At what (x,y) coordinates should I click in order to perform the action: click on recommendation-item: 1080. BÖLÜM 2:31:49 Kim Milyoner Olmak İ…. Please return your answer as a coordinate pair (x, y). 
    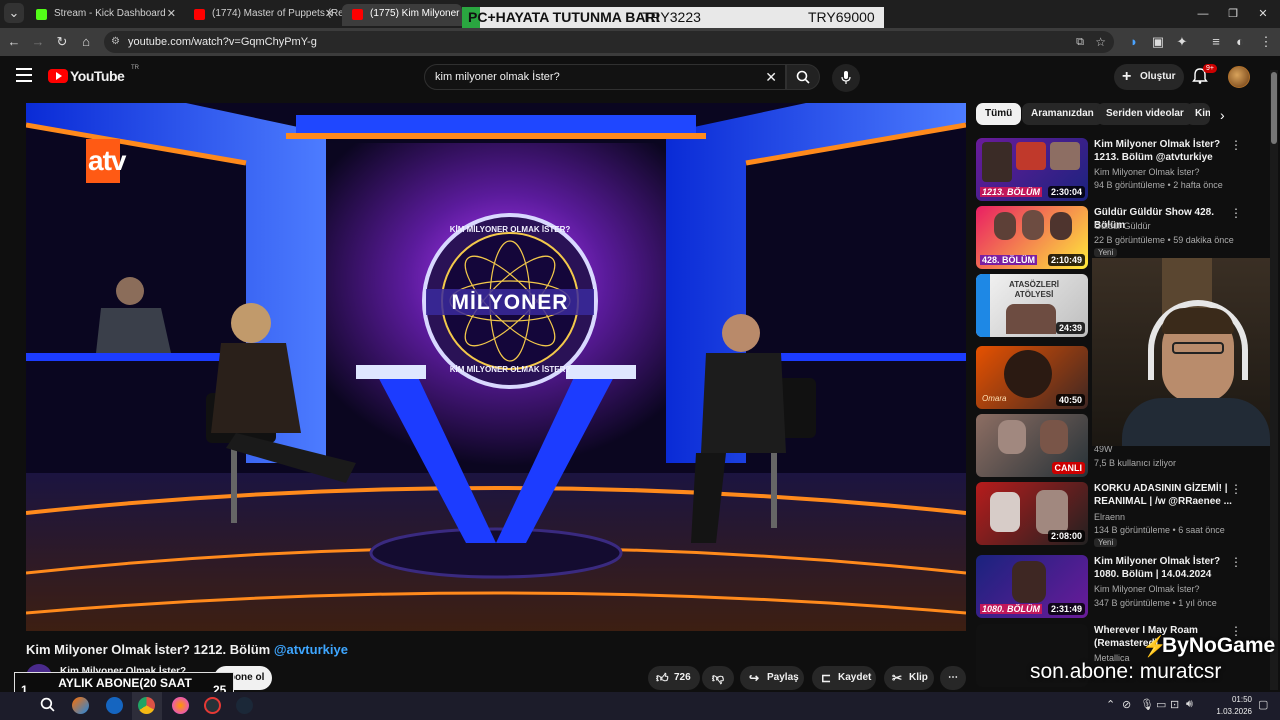
    Looking at the image, I should click on (1121, 587).